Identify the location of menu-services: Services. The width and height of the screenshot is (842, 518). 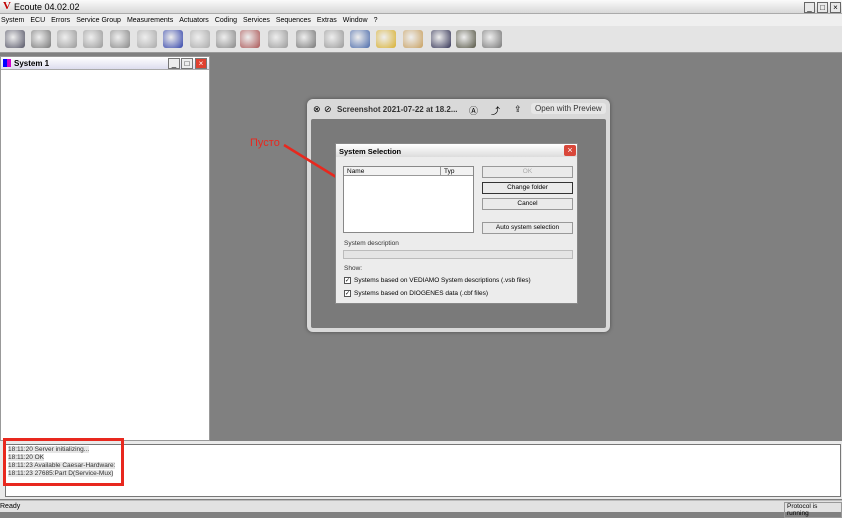
(256, 20).